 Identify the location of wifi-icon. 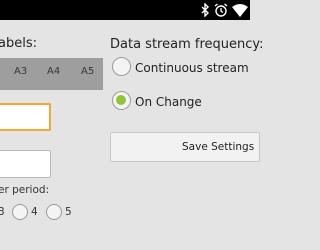
(240, 10).